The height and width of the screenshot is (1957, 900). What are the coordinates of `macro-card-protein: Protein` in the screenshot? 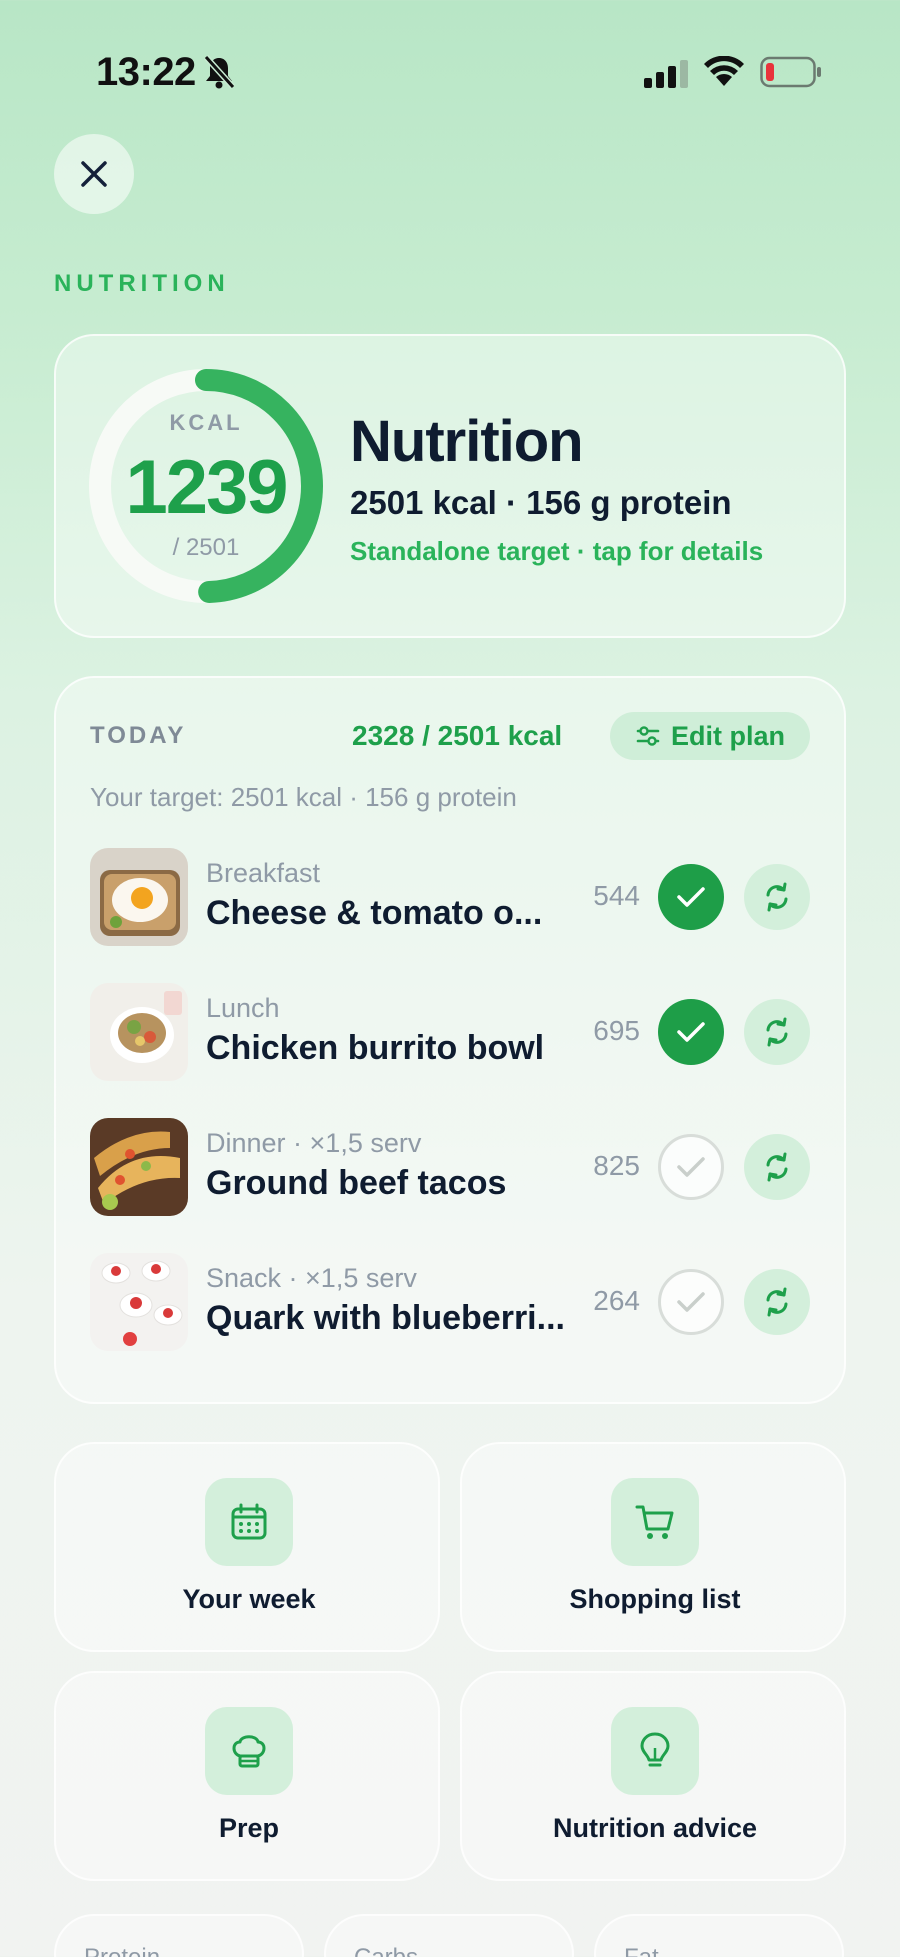 It's located at (179, 1935).